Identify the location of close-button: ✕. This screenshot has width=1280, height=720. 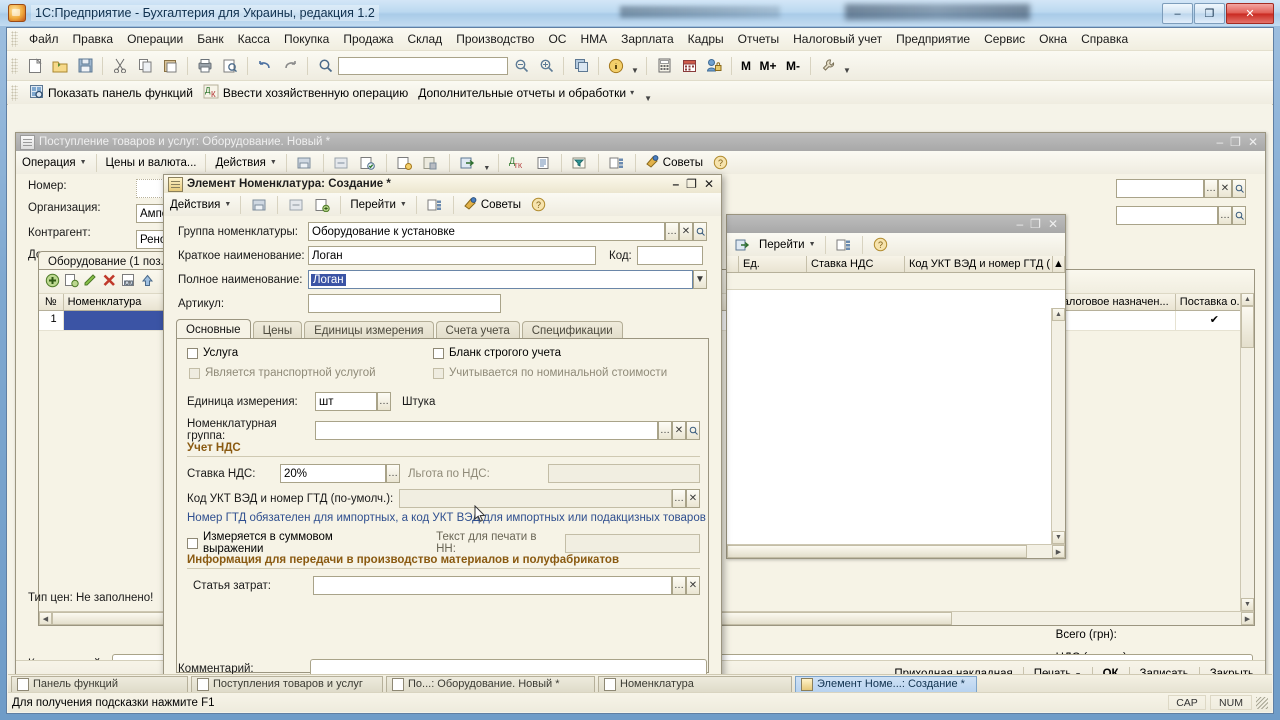
(1250, 13).